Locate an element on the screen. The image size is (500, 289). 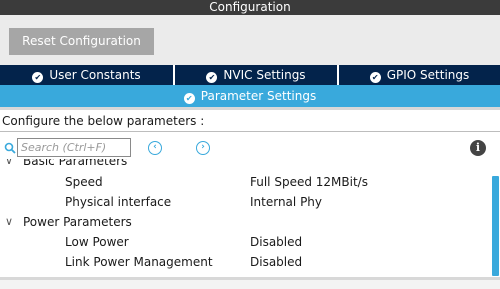
search-bar: ‹ › i is located at coordinates (250, 148).